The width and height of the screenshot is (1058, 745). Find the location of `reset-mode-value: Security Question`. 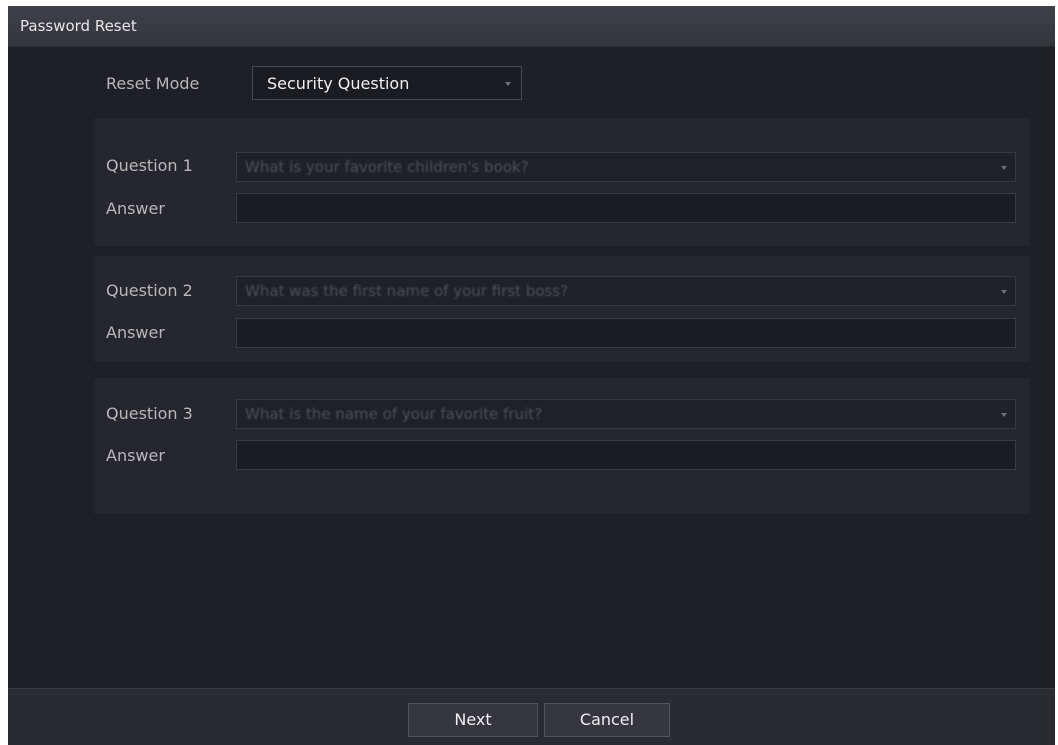

reset-mode-value: Security Question is located at coordinates (338, 83).